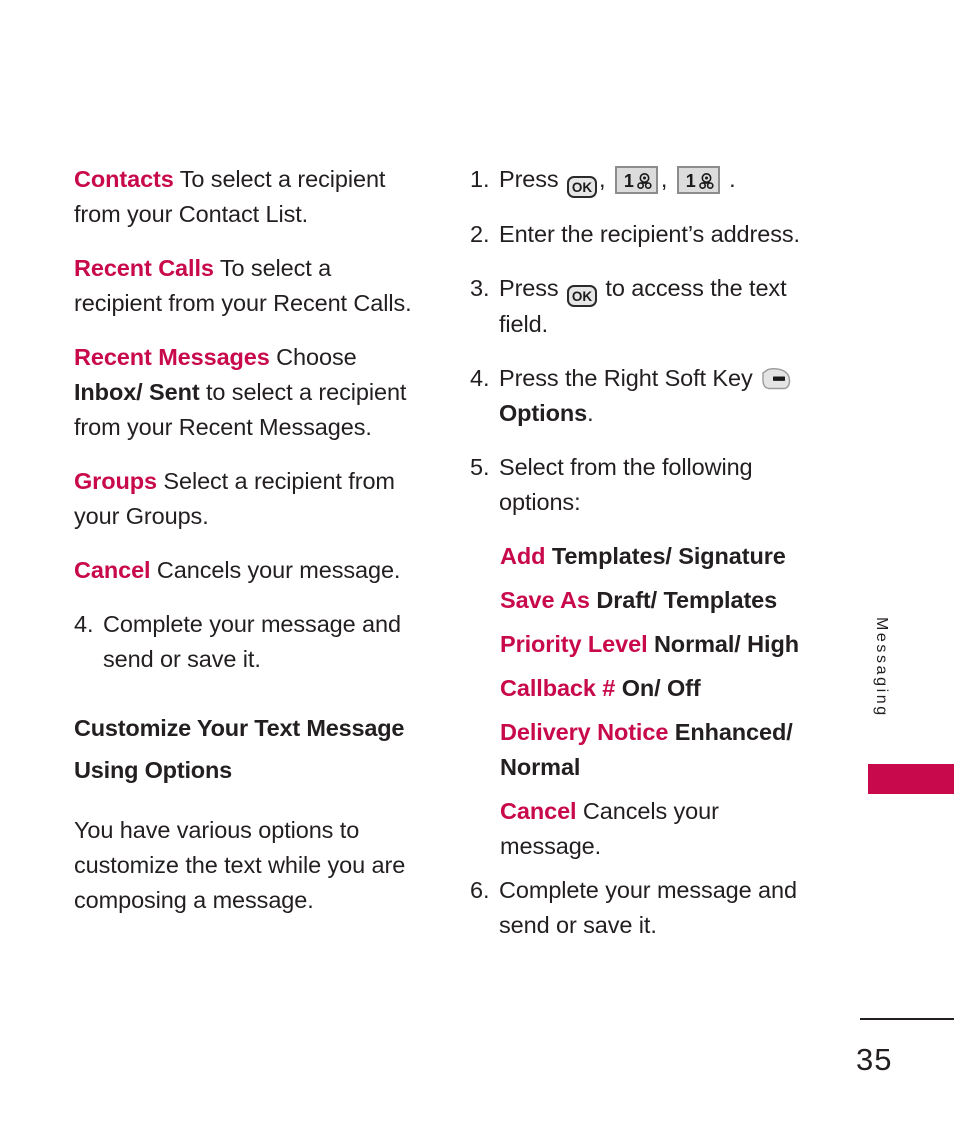  What do you see at coordinates (911, 779) in the screenshot?
I see `side-tab-accent-bar` at bounding box center [911, 779].